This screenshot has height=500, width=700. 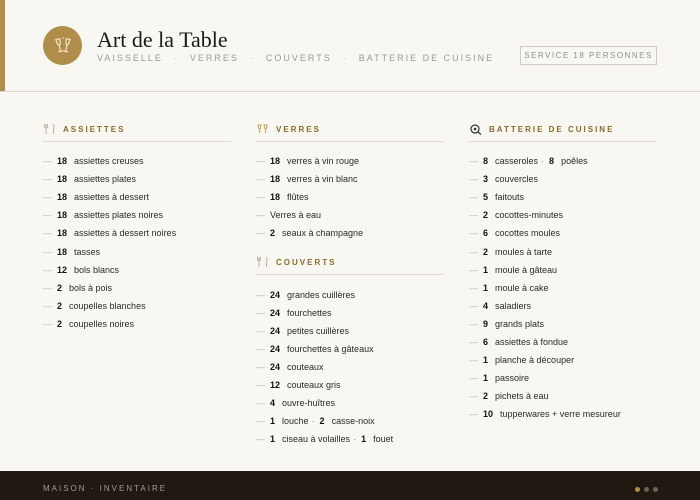 I want to click on list-item: — 2 seaux à champagne, so click(x=351, y=233).